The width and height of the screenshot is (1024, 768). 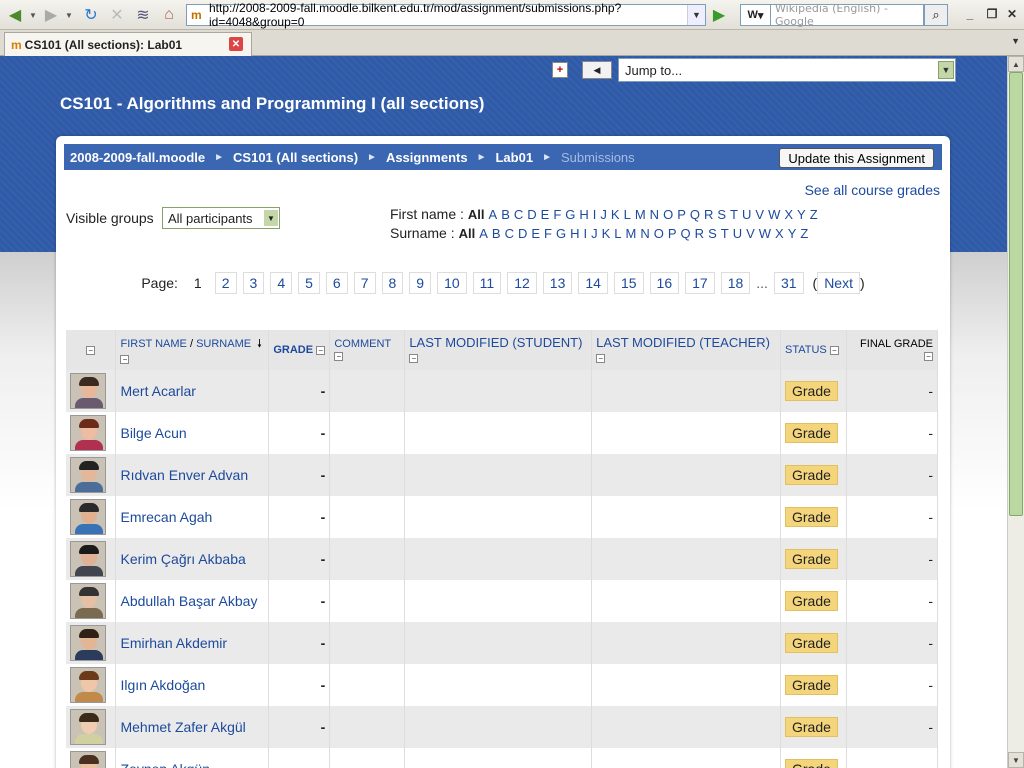 I want to click on stop-icon: ✕, so click(x=117, y=15).